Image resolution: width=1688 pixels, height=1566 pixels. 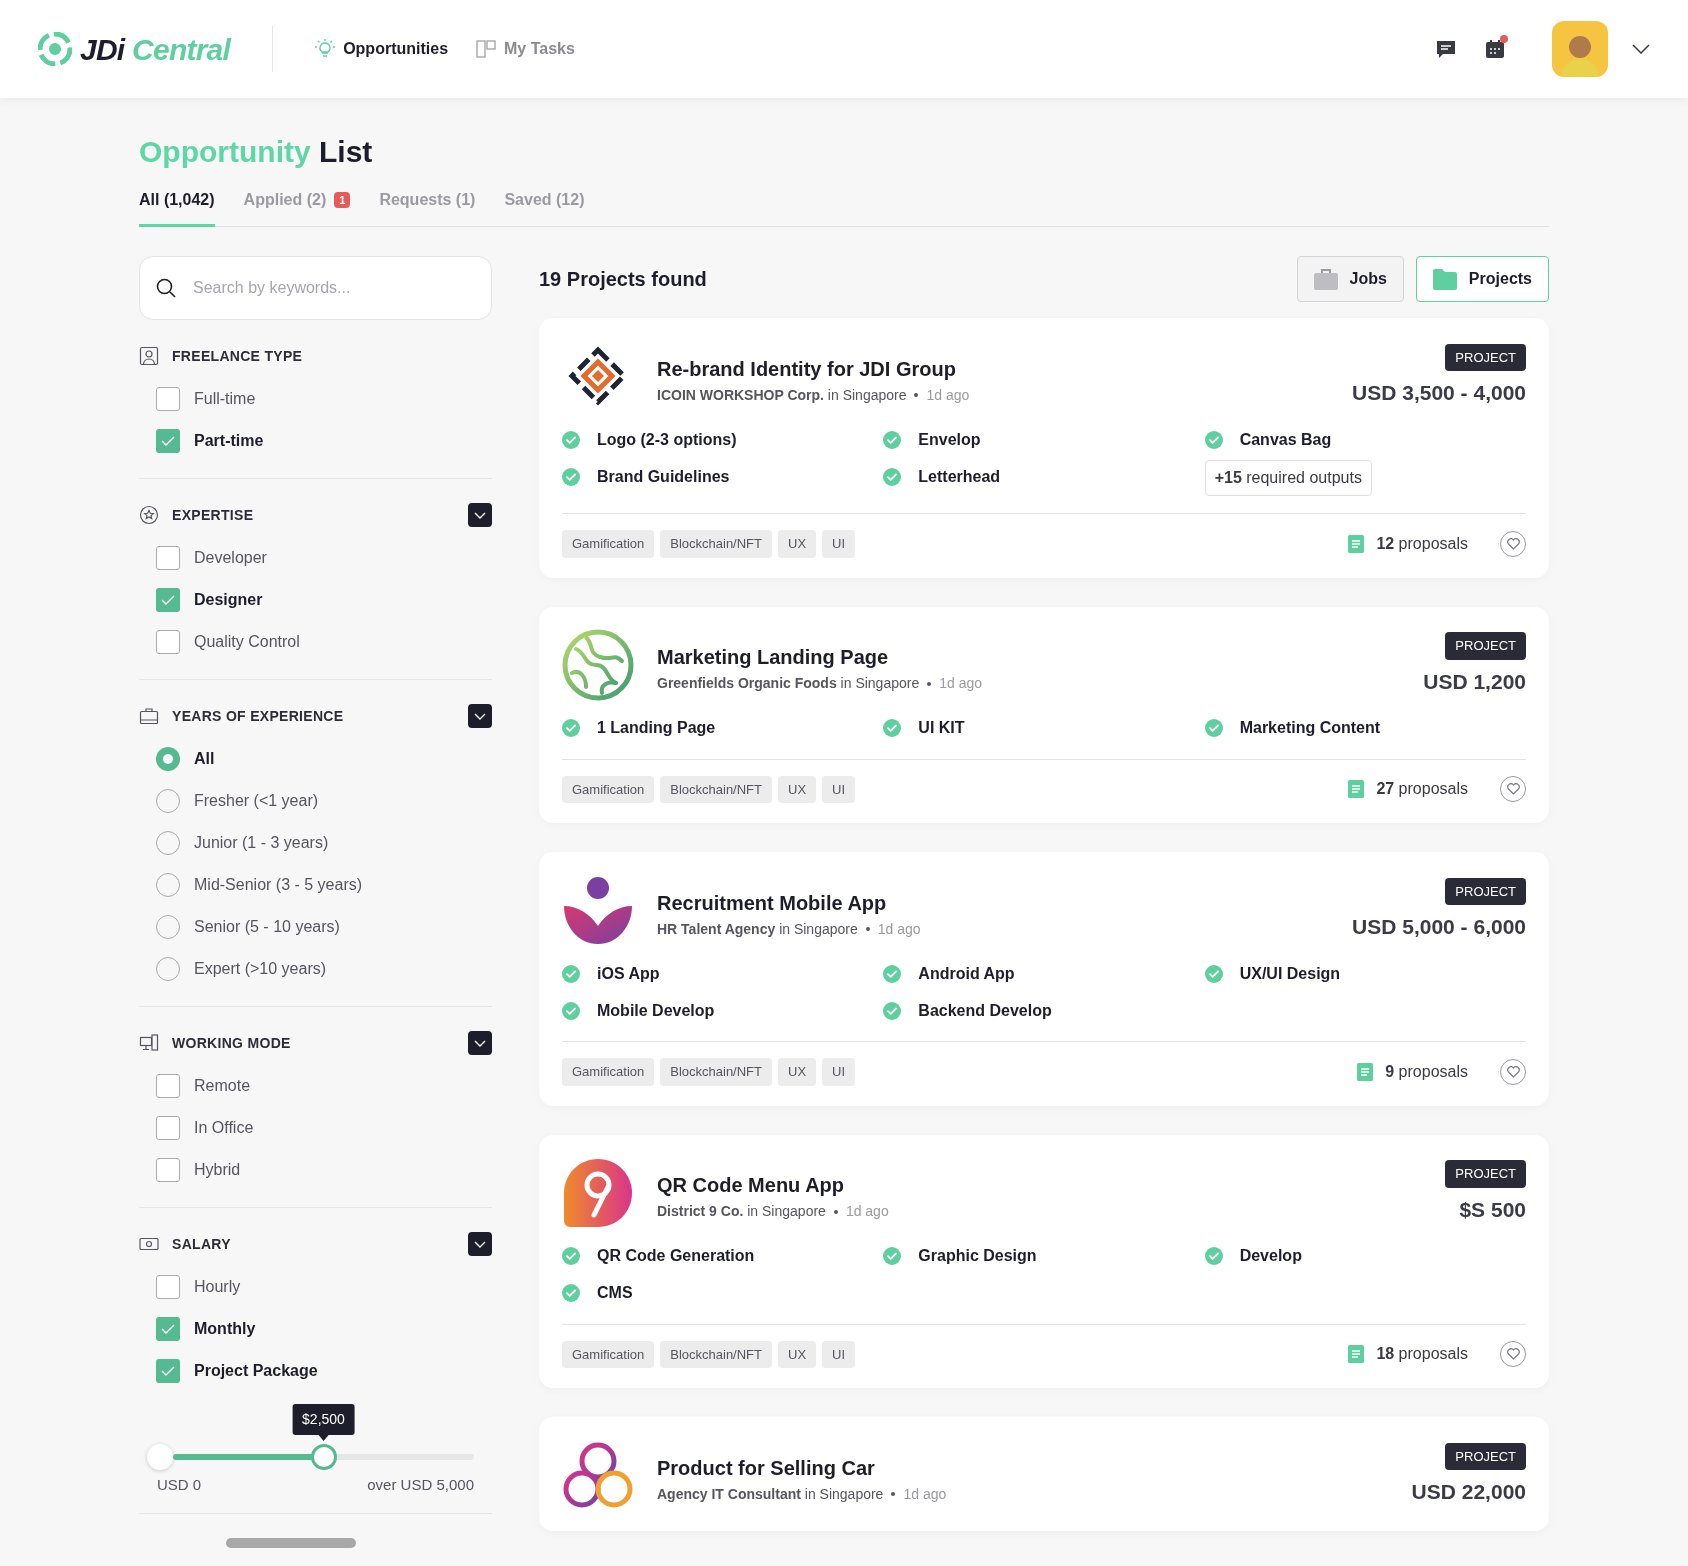 What do you see at coordinates (1044, 1261) in the screenshot?
I see `project-card: QR Code Menu App District 9 Co. in Singapore 1d ago PROJECT $S 500 QR Code Generation Graphic Design Develop CMS Gamification Blockchain/NFT UX UI 18 proposals` at bounding box center [1044, 1261].